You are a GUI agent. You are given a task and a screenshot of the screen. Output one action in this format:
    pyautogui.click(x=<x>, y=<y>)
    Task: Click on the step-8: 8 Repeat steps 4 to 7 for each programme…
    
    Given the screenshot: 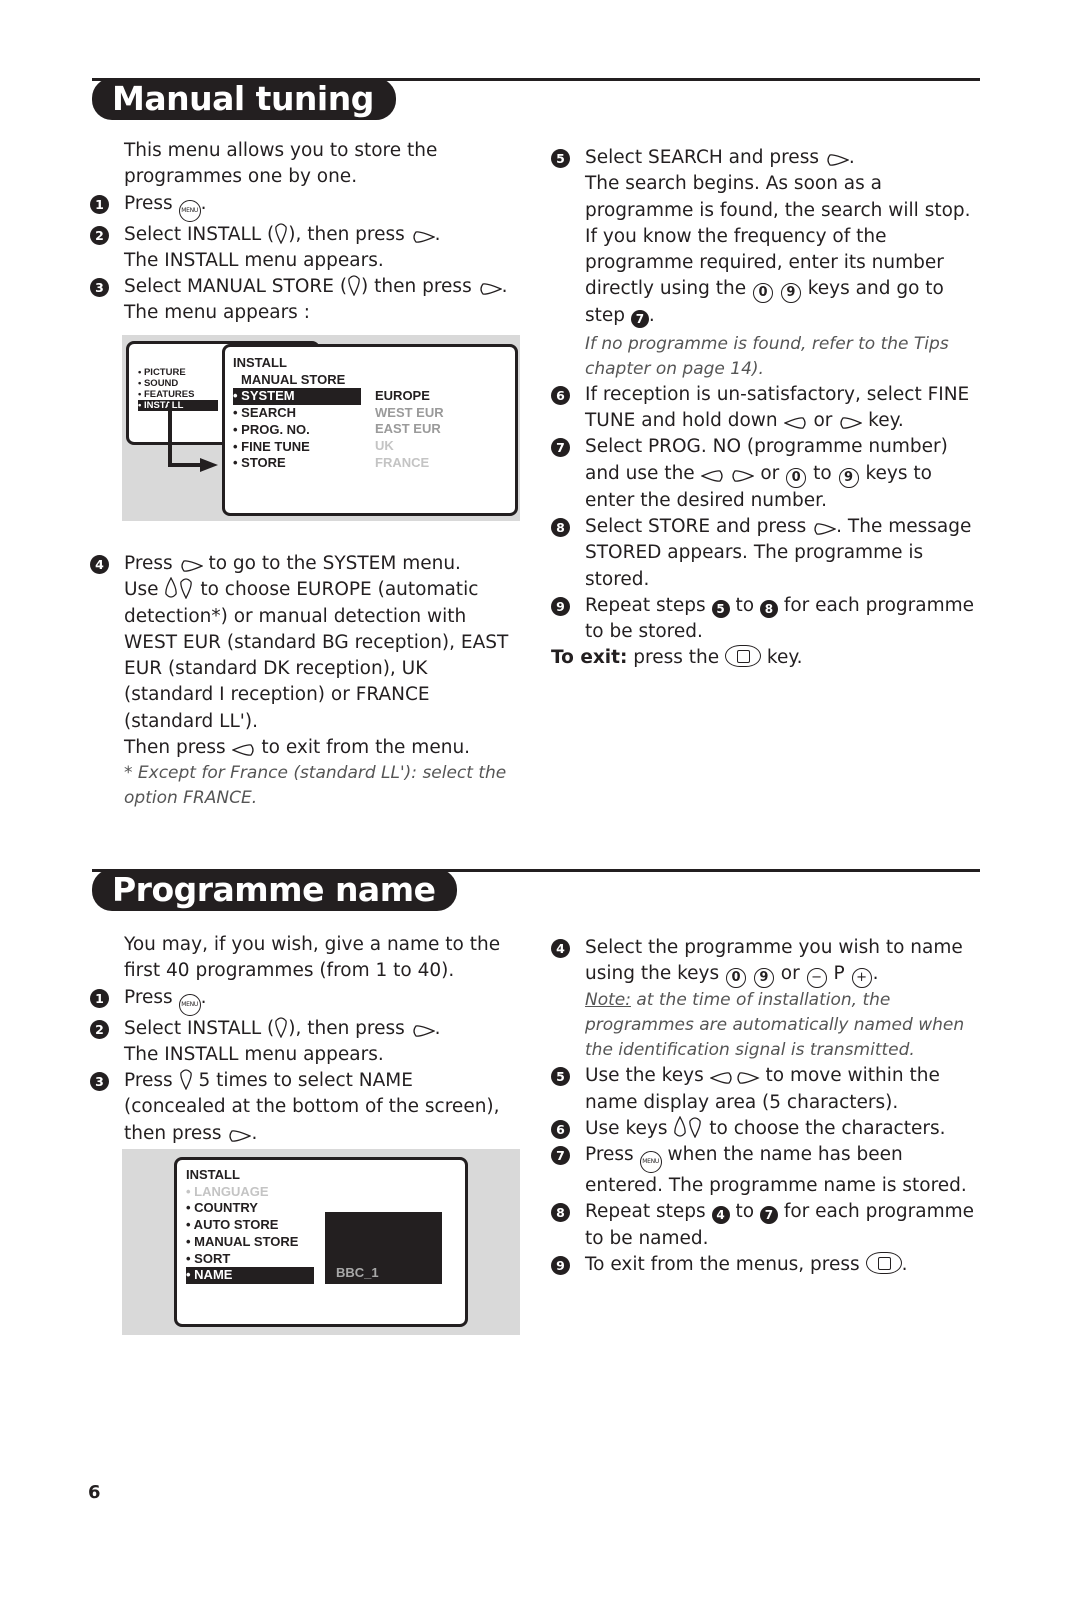 What is the action you would take?
    pyautogui.click(x=763, y=1225)
    